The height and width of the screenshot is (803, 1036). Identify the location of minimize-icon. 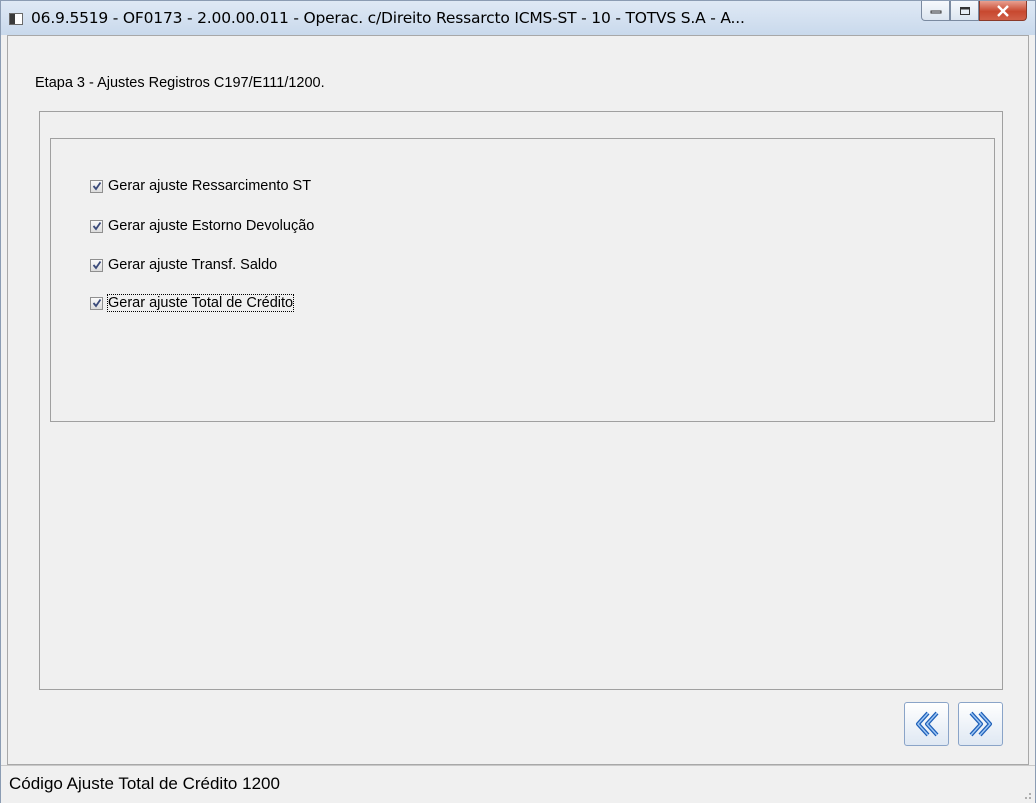
(935, 11).